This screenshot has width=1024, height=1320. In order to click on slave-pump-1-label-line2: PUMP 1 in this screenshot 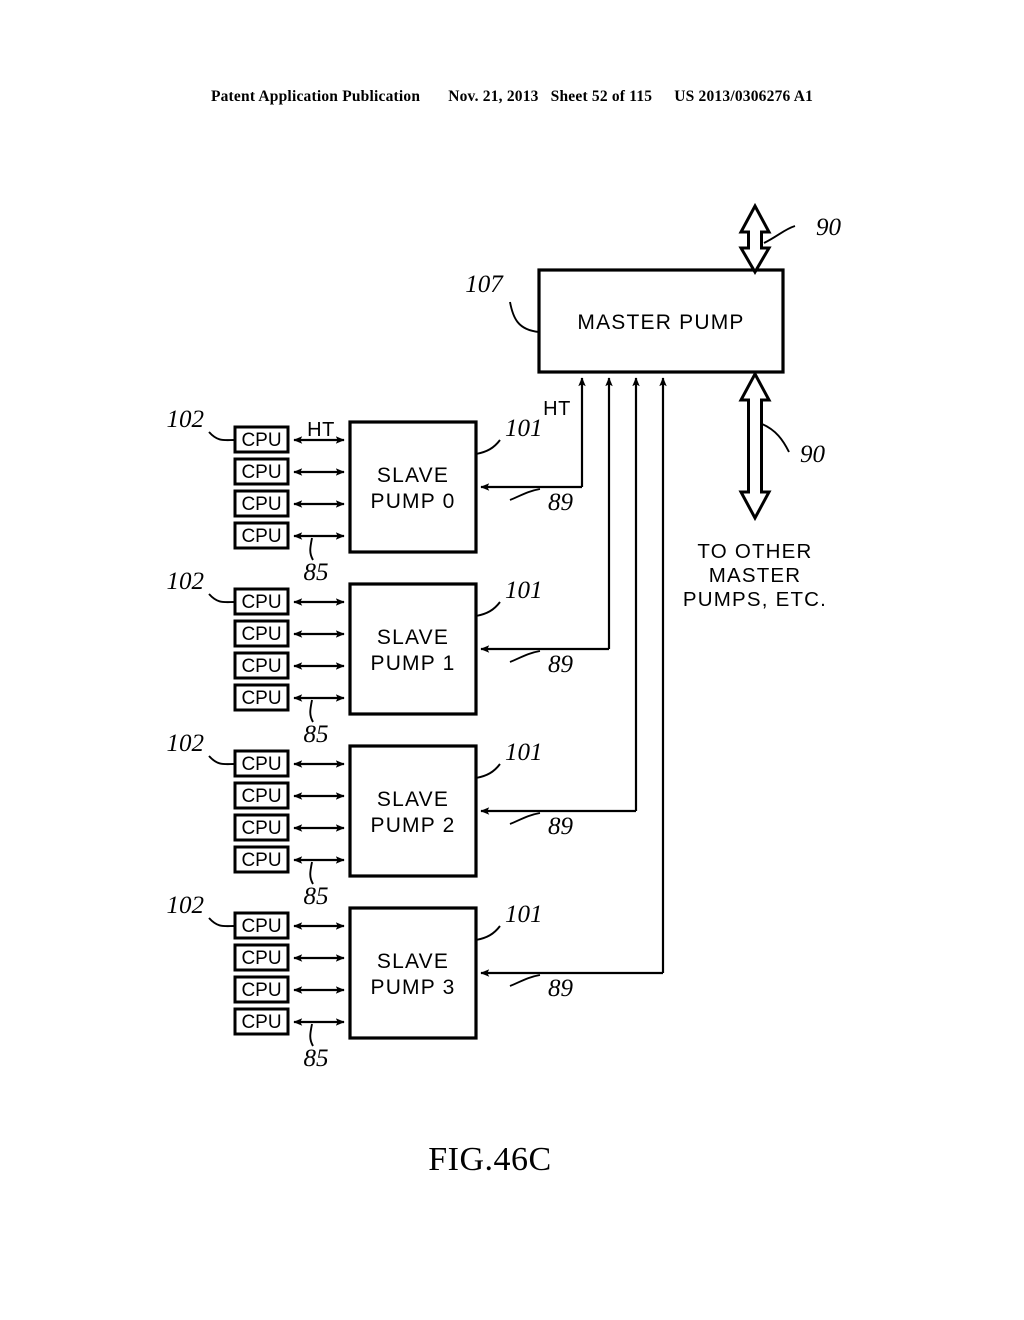, I will do `click(412, 663)`.